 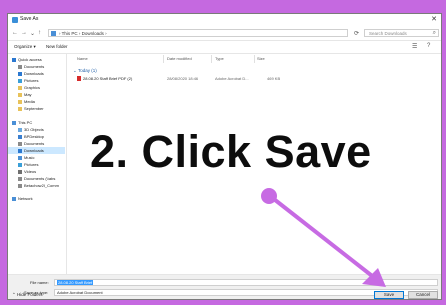 What do you see at coordinates (198, 33) in the screenshot?
I see `address-bar: › This PC › Downloads ›` at bounding box center [198, 33].